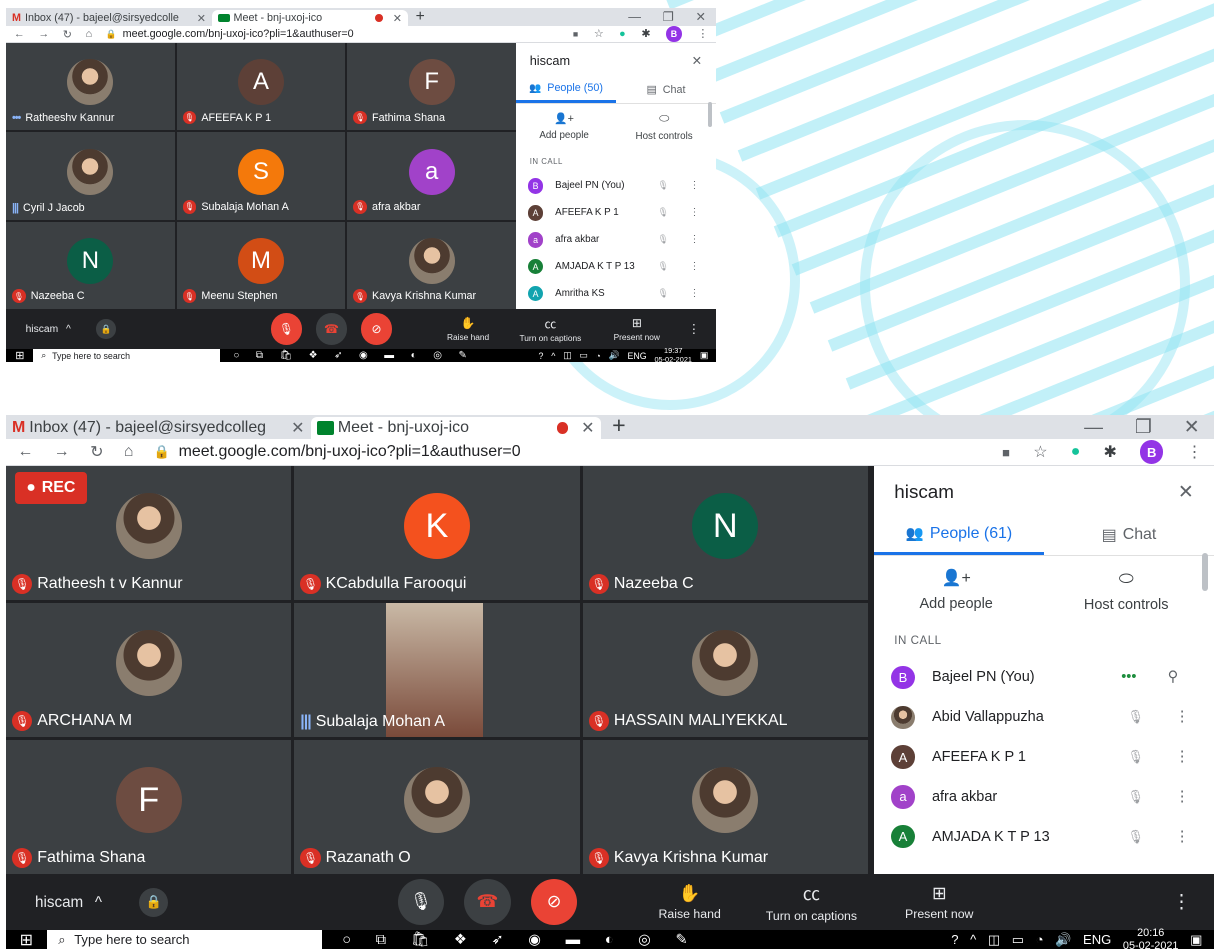 The width and height of the screenshot is (1214, 949). What do you see at coordinates (616, 239) in the screenshot?
I see `participant-row: a afra akbar 🎙 ⋮` at bounding box center [616, 239].